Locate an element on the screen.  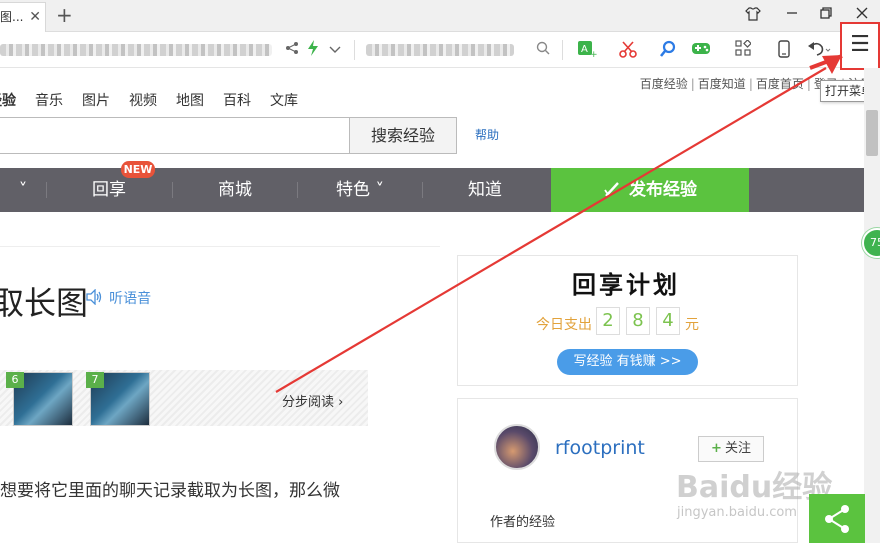
search-input is located at coordinates (174, 135).